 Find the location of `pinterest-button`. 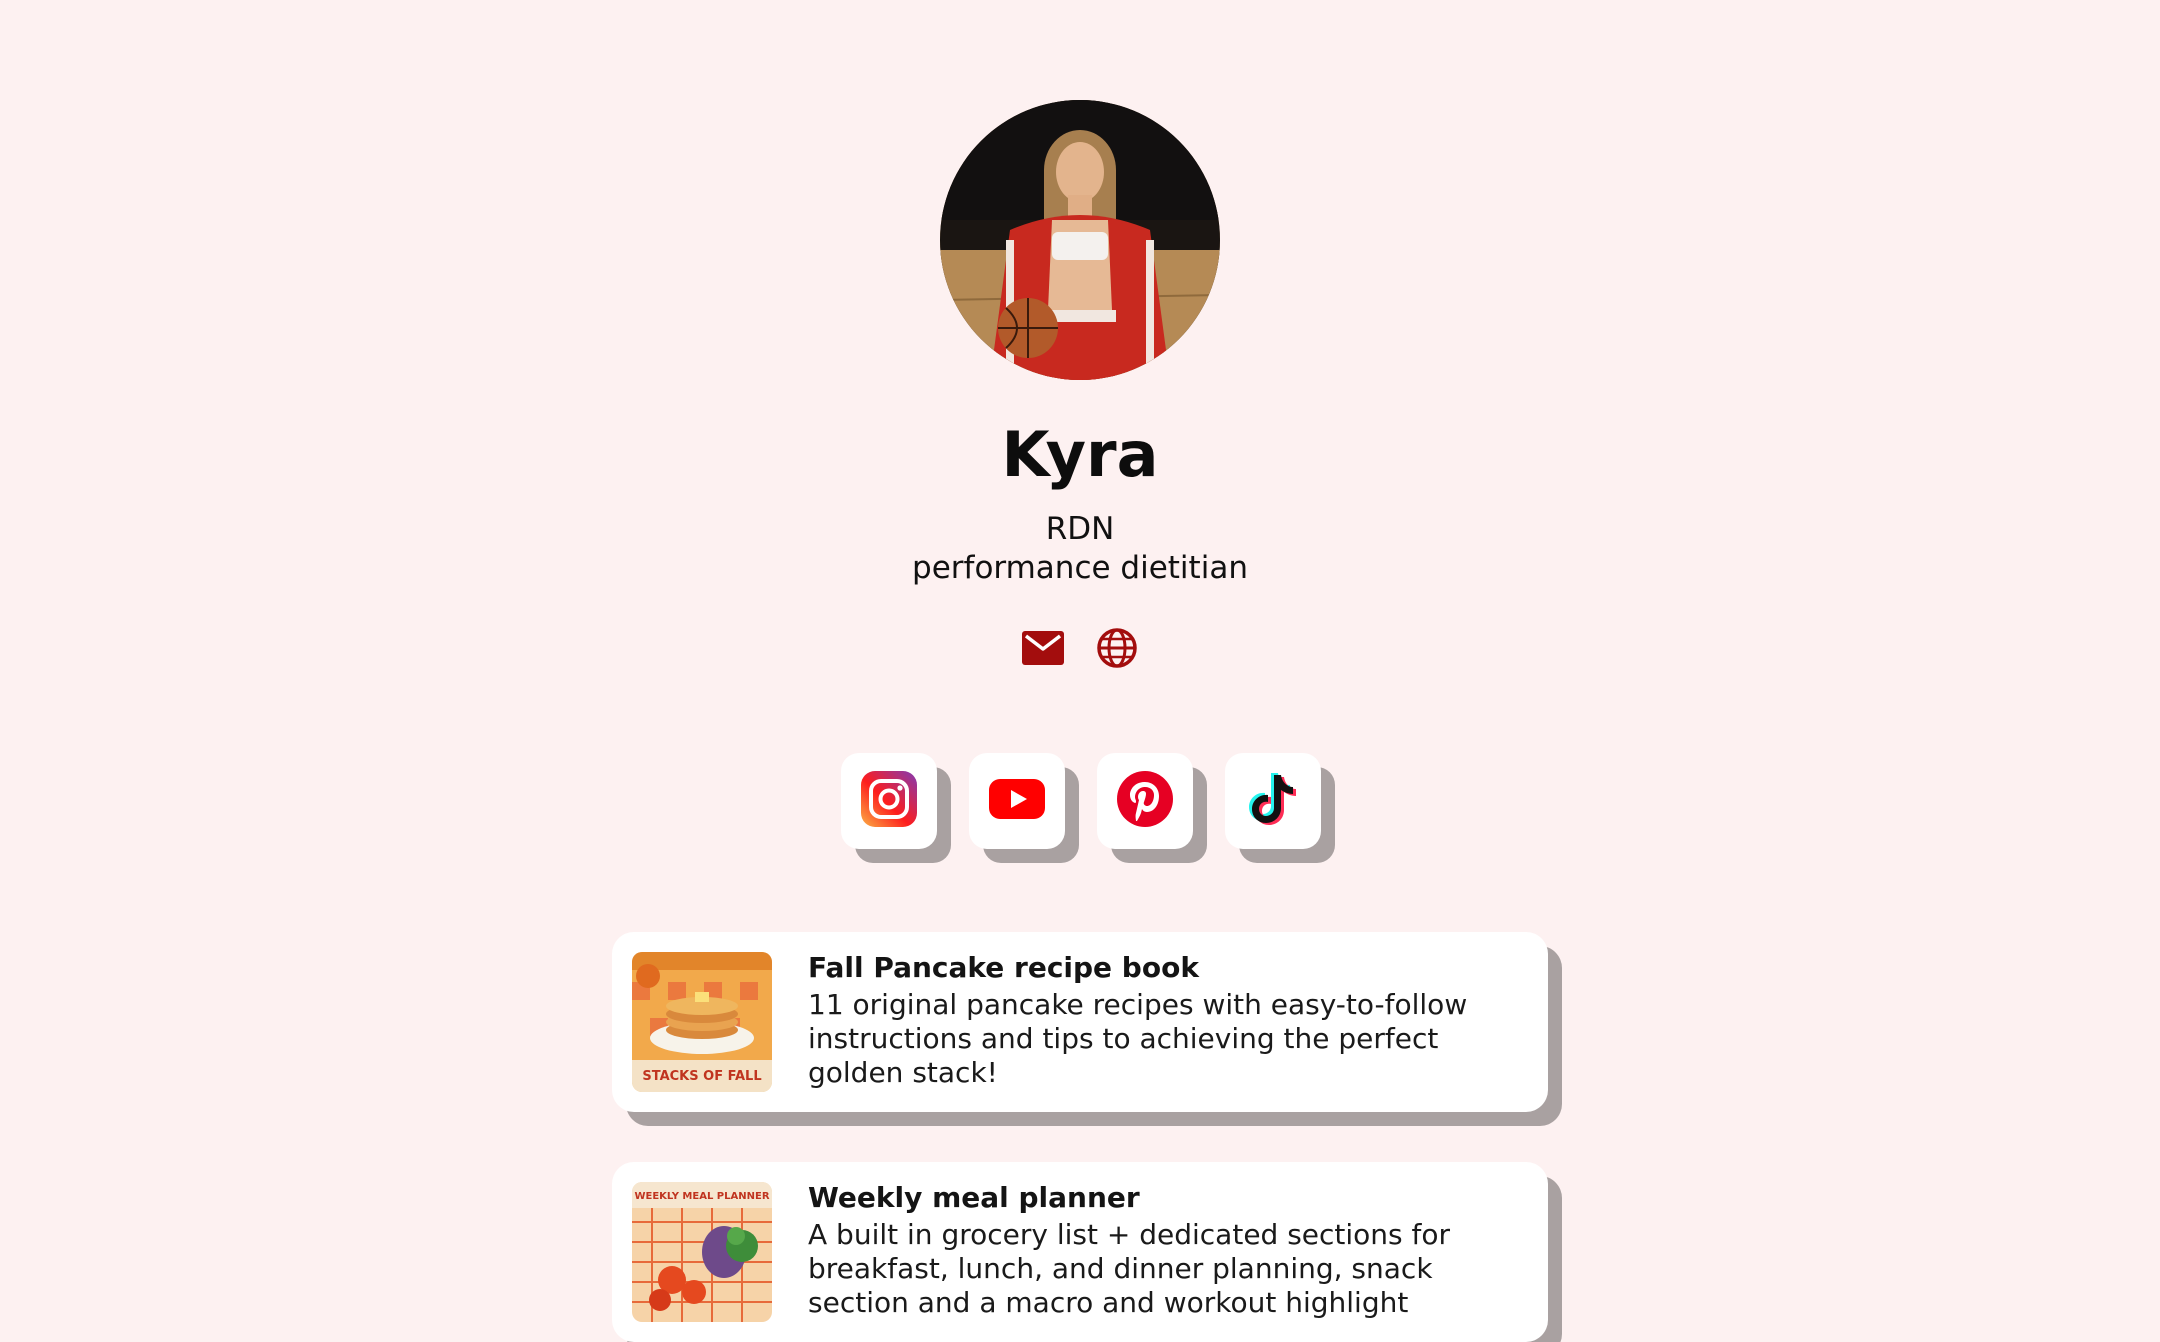

pinterest-button is located at coordinates (1145, 801).